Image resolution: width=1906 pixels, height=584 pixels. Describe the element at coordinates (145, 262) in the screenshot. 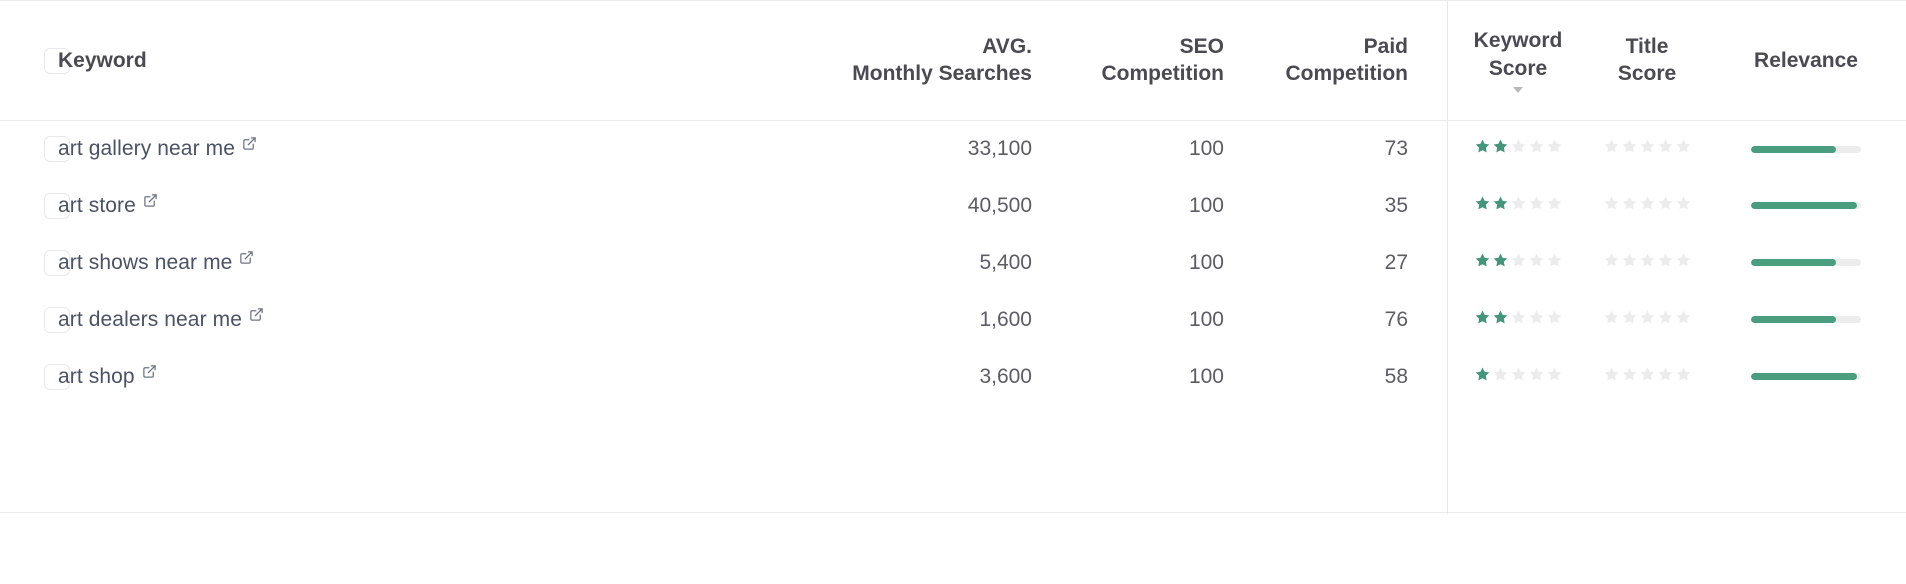

I see `keyword-label: art shows near me` at that location.